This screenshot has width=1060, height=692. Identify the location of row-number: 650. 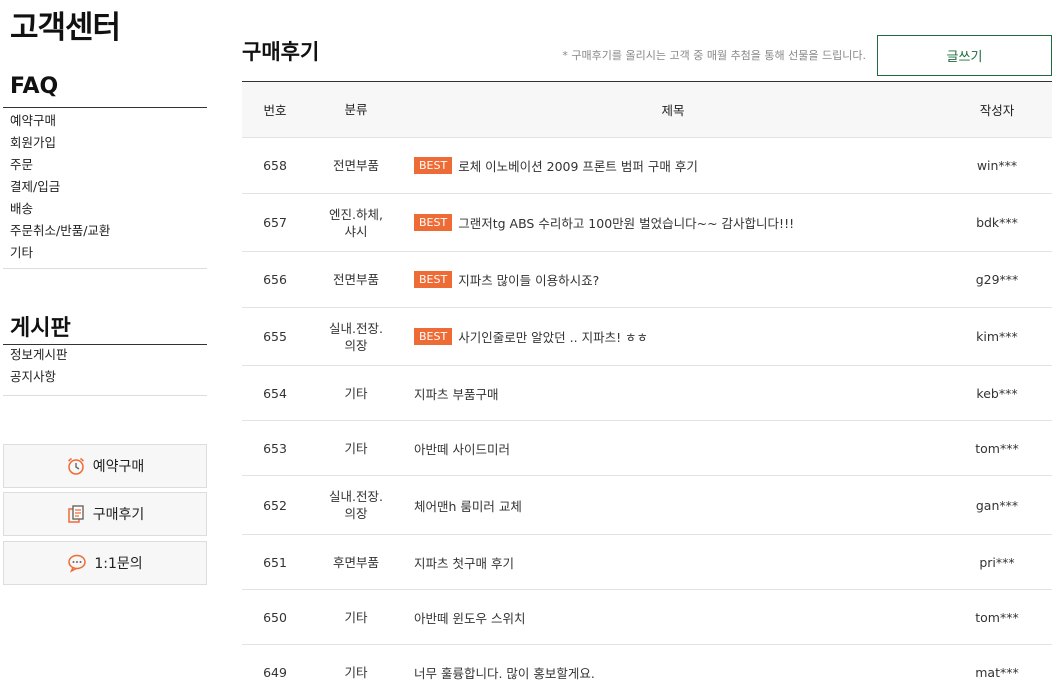
(275, 617).